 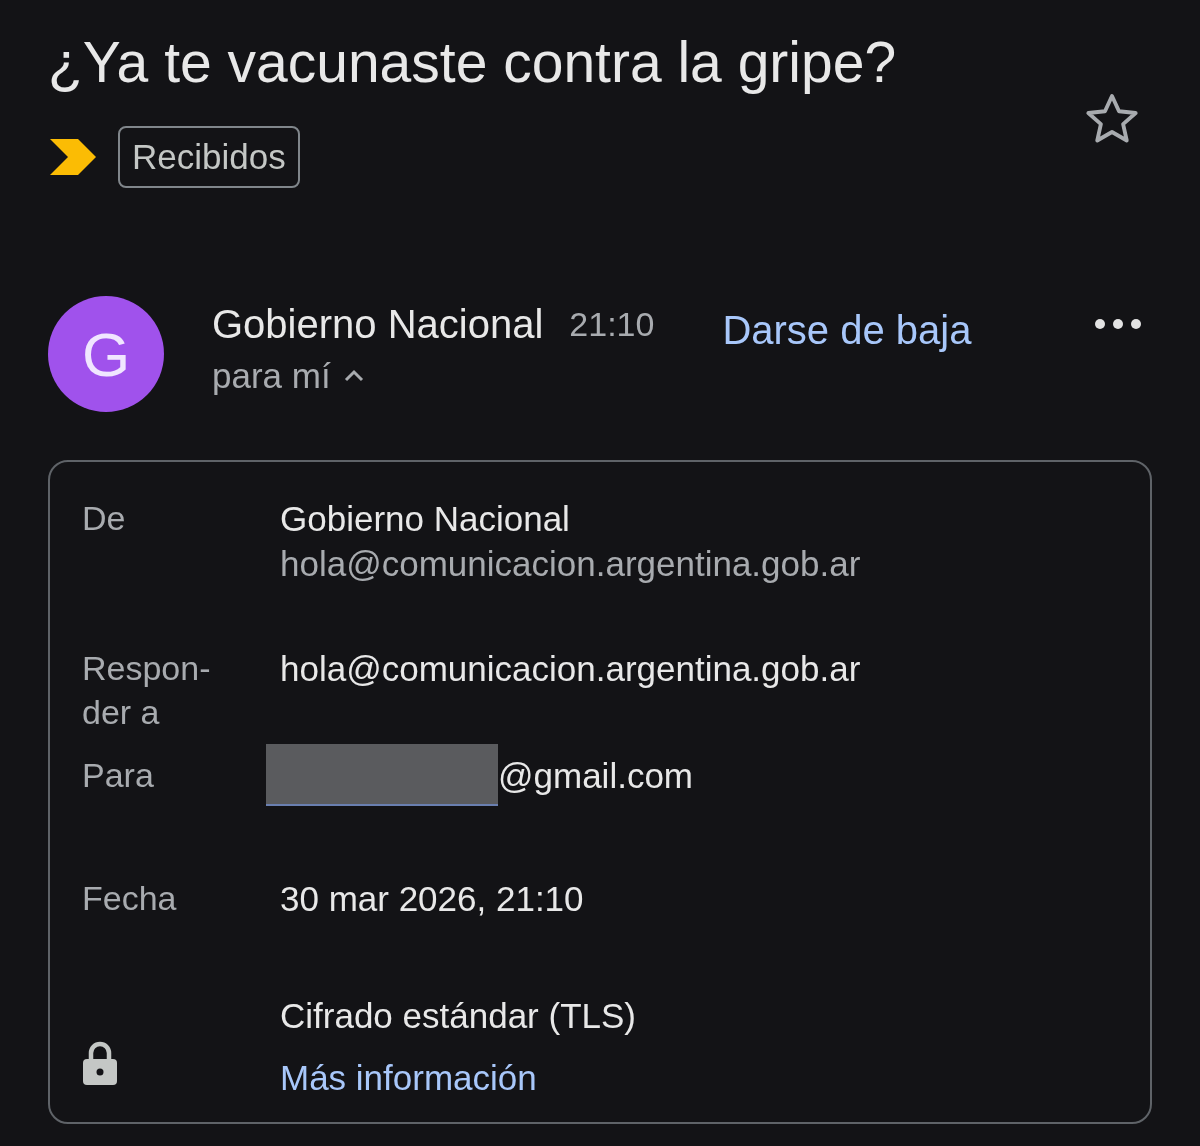 What do you see at coordinates (378, 324) in the screenshot?
I see `sender-name: Gobierno Nacional` at bounding box center [378, 324].